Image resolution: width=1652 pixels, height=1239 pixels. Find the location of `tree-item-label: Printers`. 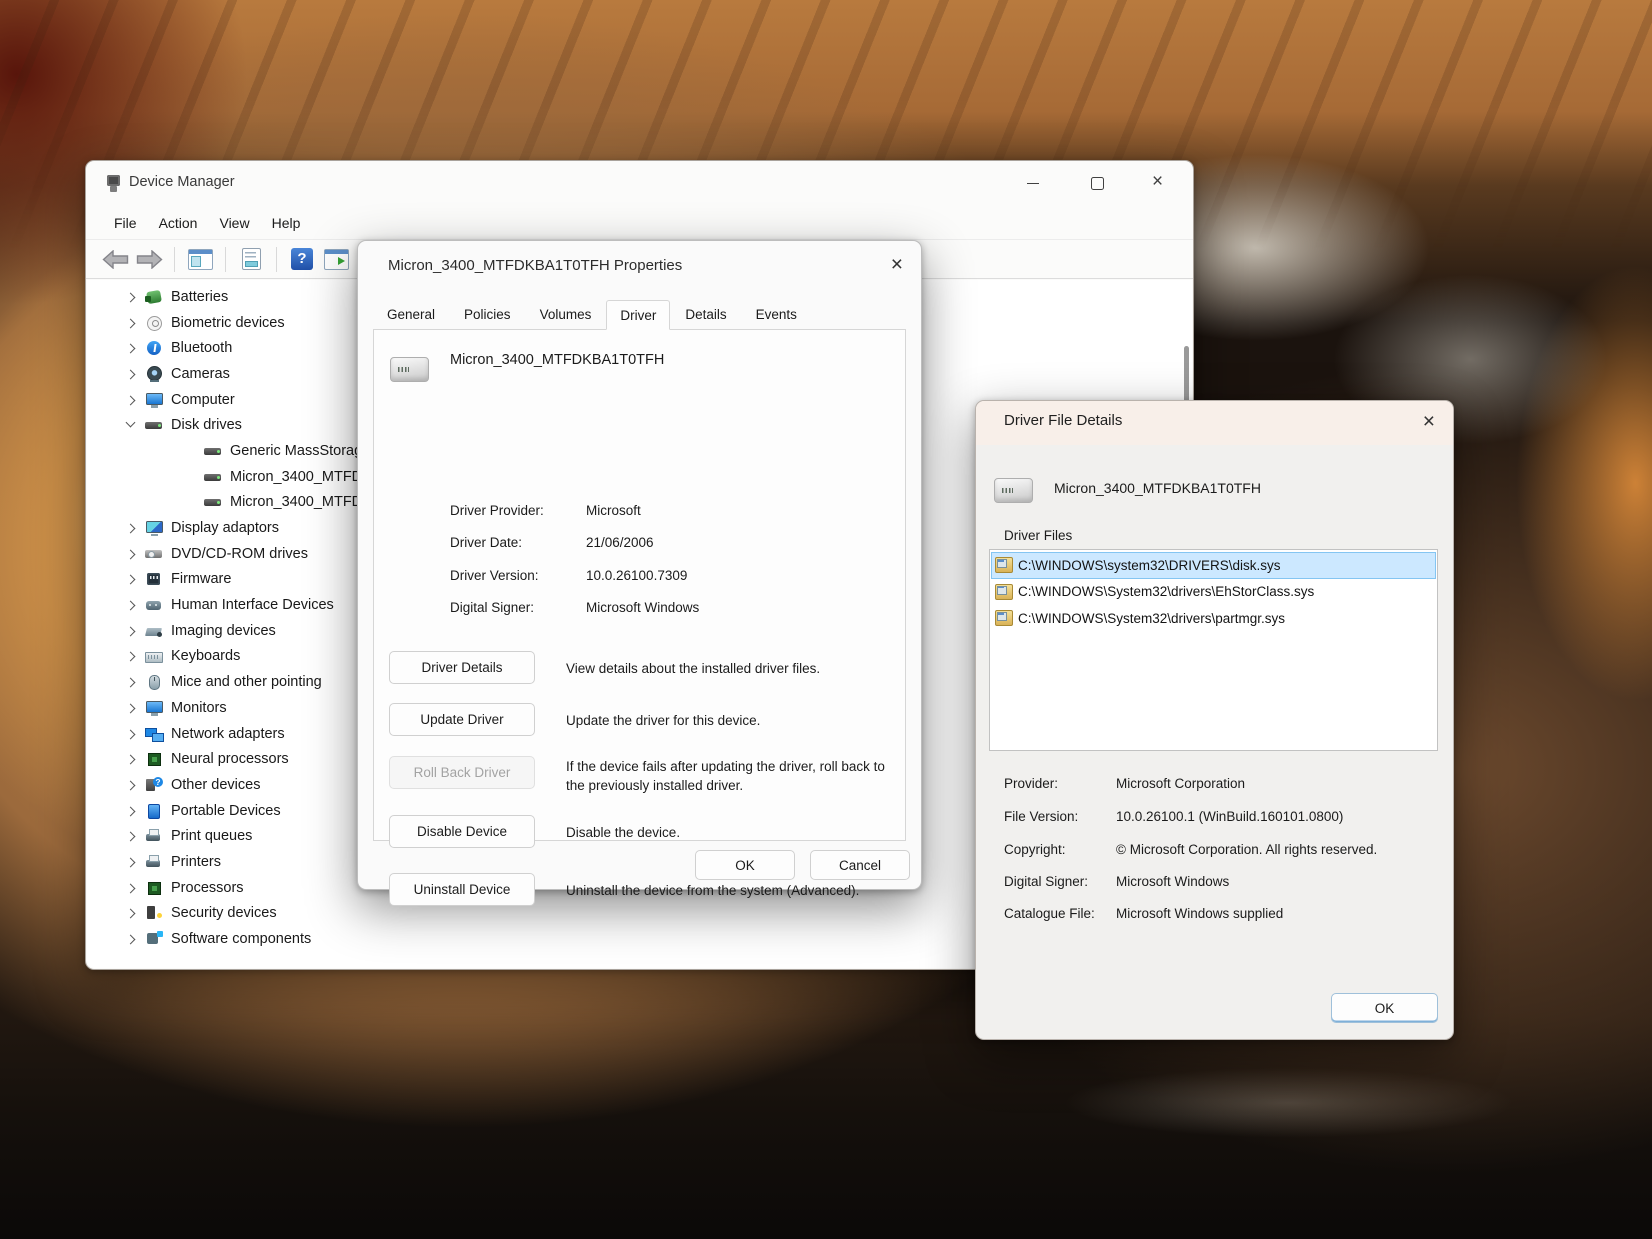

tree-item-label: Printers is located at coordinates (196, 861).